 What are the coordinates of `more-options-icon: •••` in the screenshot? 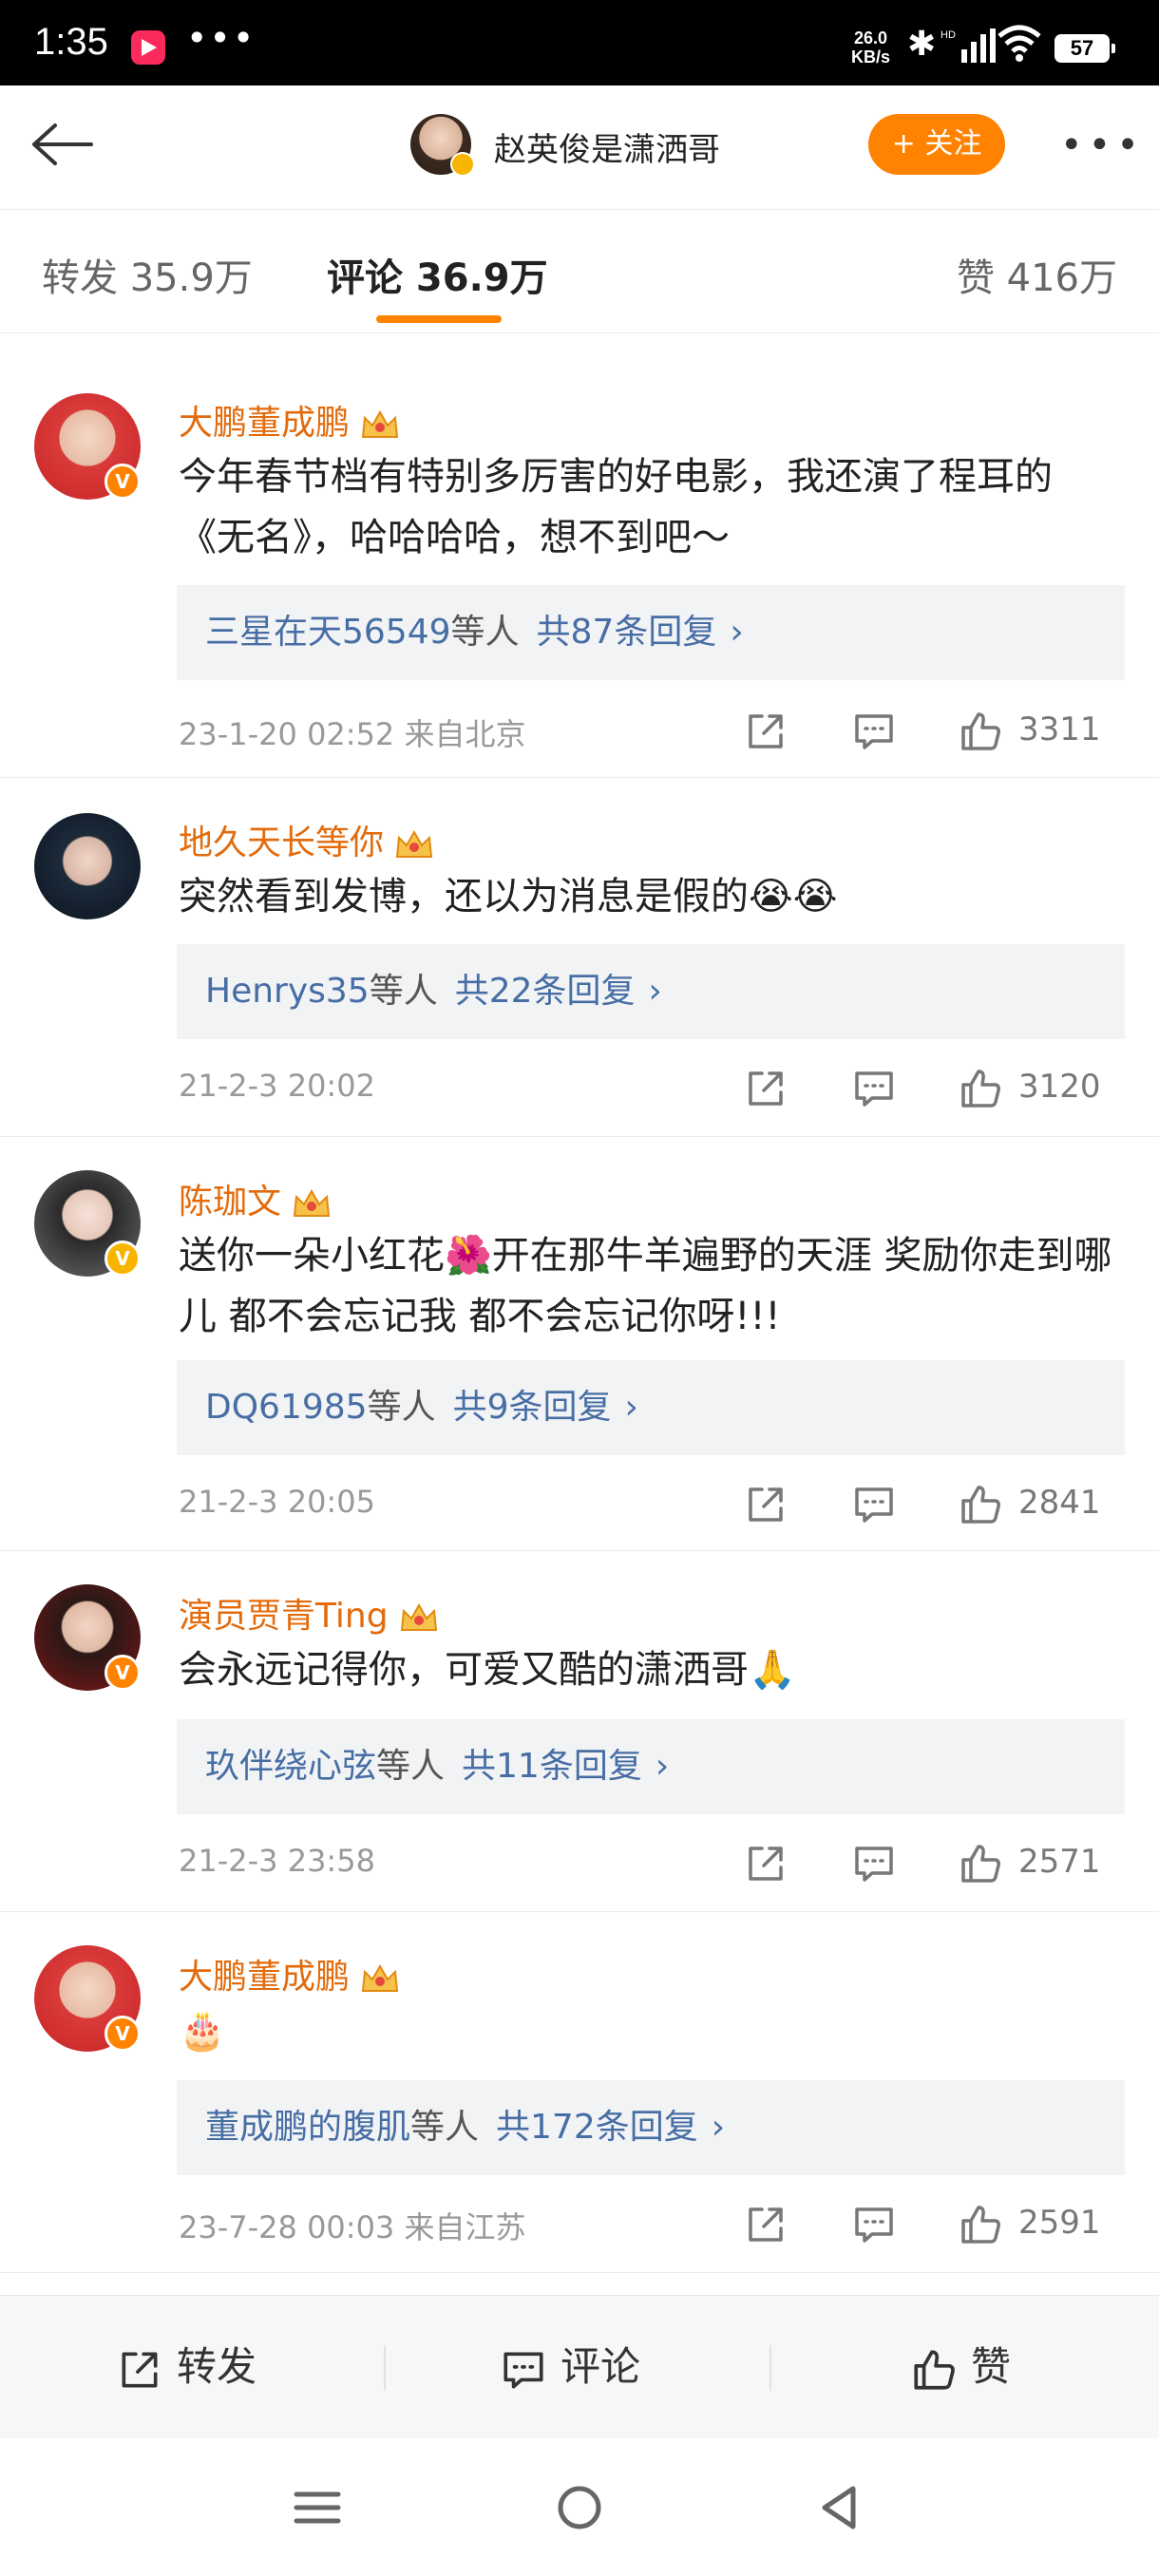 It's located at (1102, 145).